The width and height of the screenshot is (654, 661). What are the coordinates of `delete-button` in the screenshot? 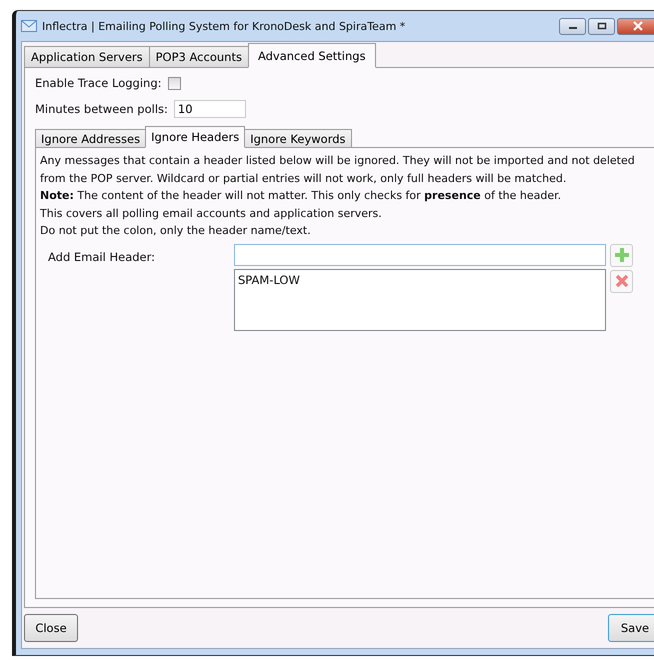 It's located at (621, 281).